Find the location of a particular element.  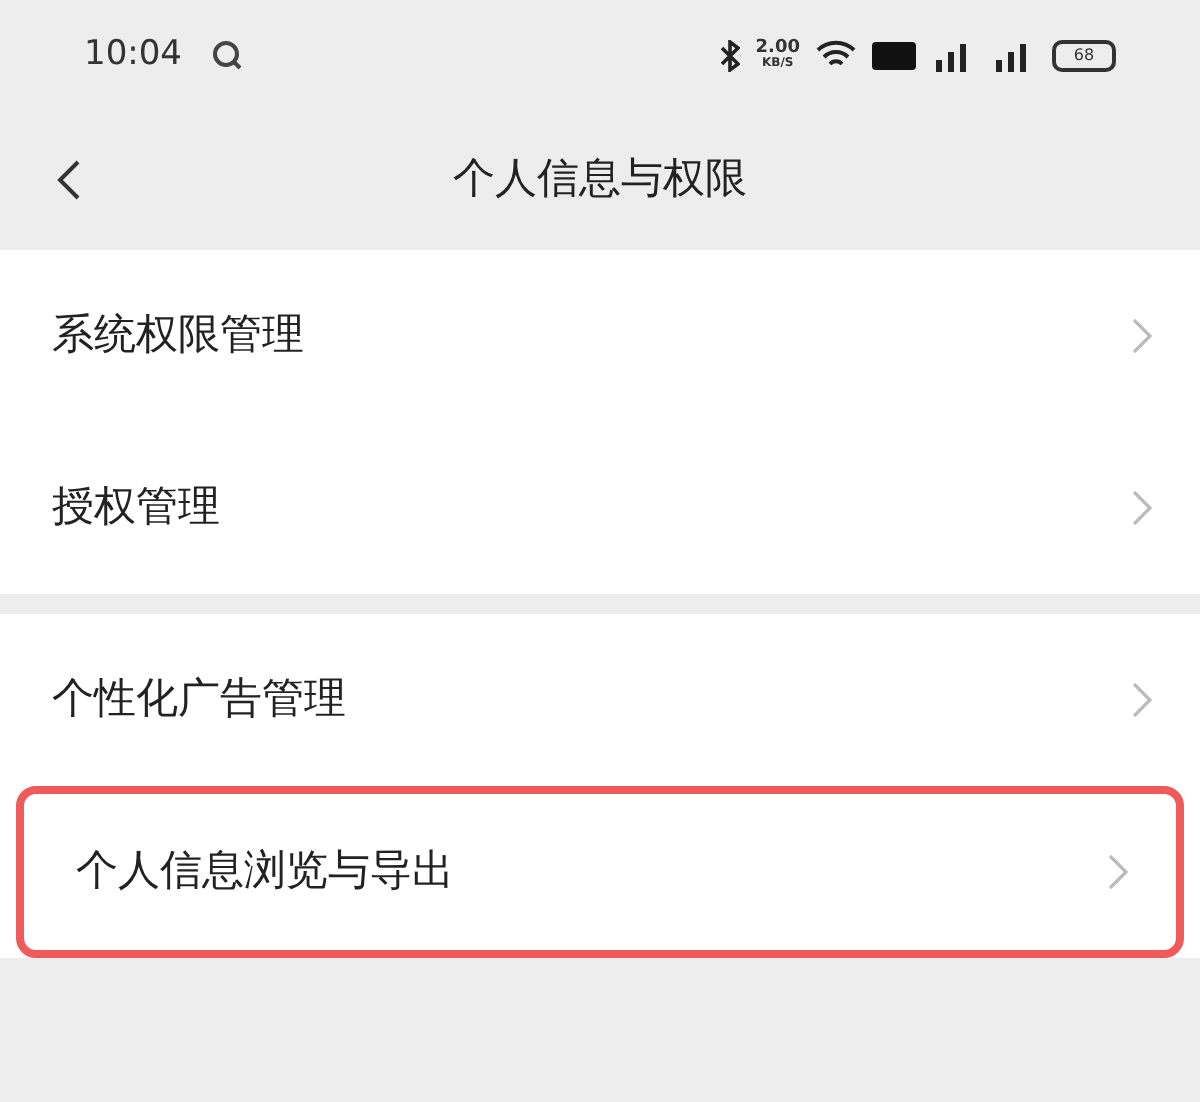

wifi-icon is located at coordinates (836, 55).